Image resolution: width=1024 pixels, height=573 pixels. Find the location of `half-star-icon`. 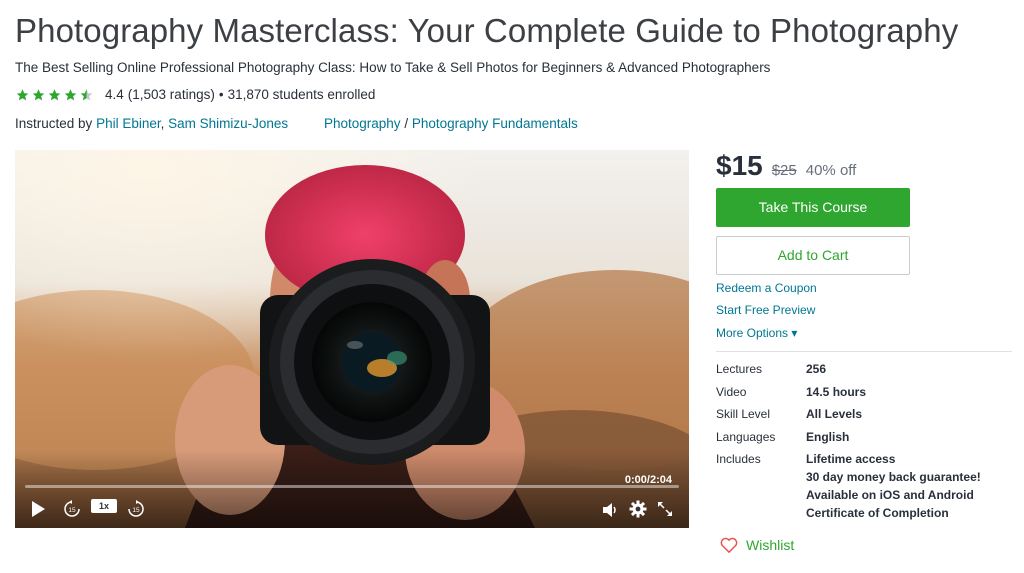

half-star-icon is located at coordinates (86, 94).